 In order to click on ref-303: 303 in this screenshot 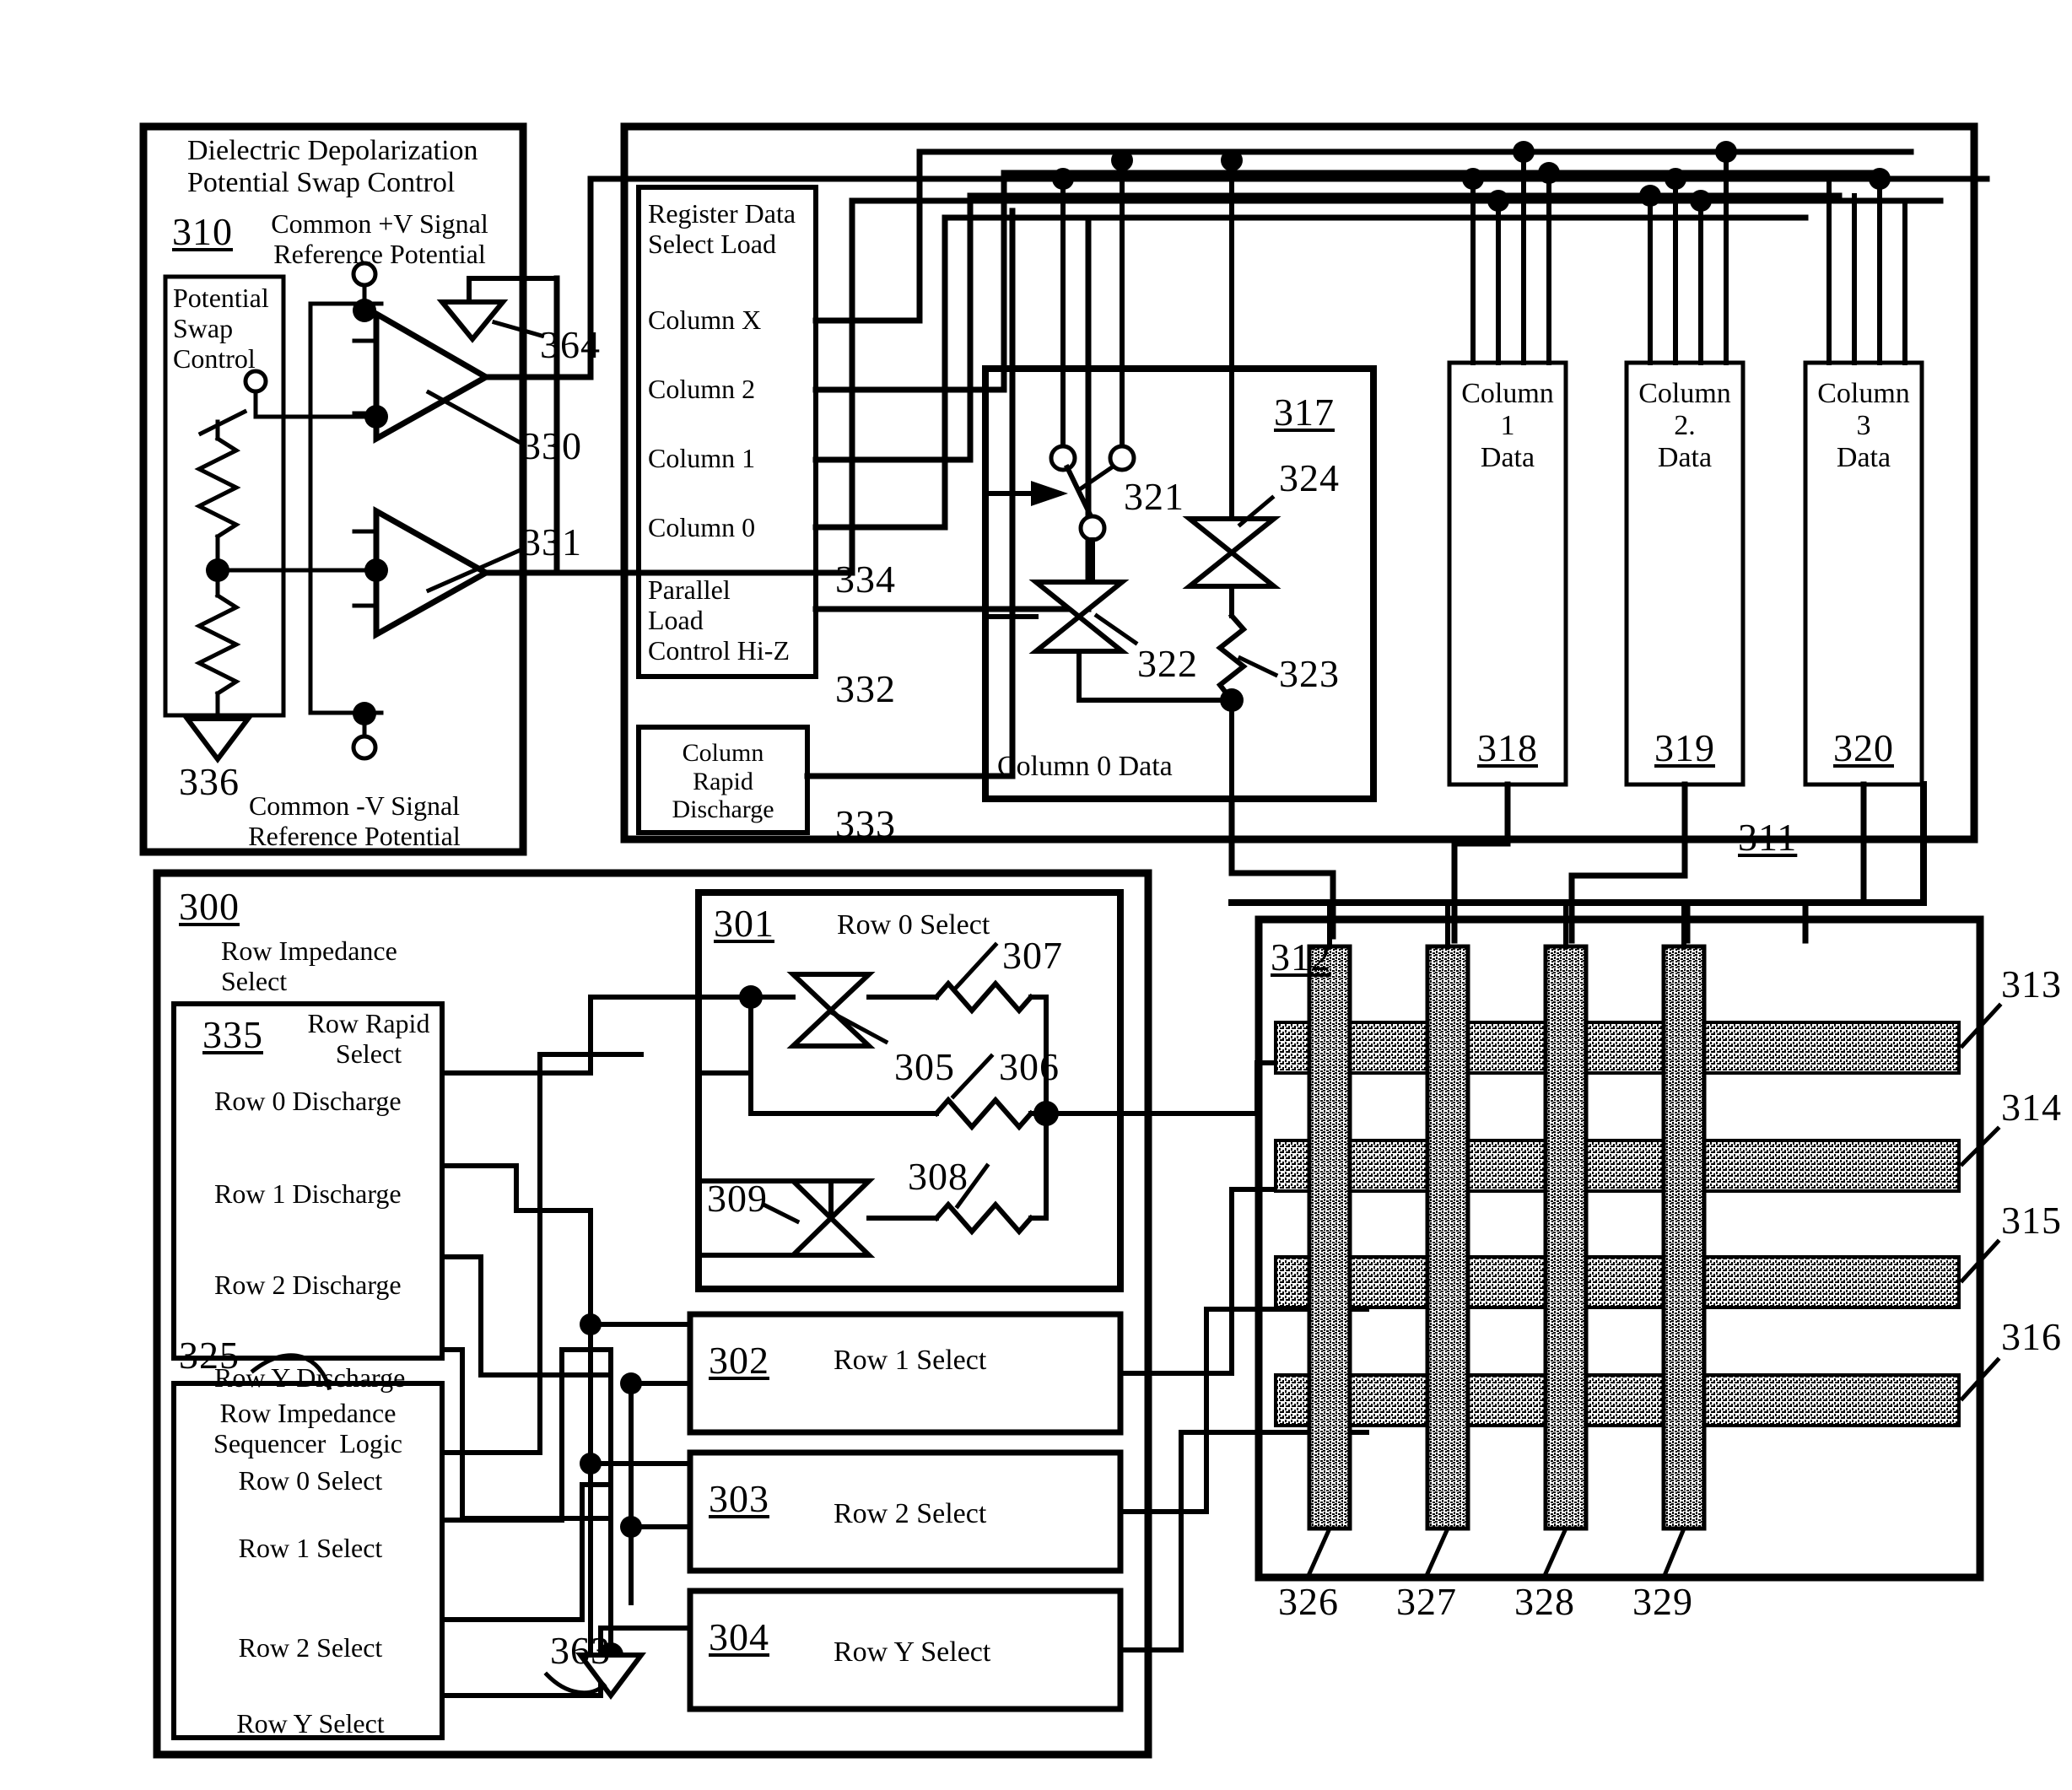, I will do `click(739, 1498)`.